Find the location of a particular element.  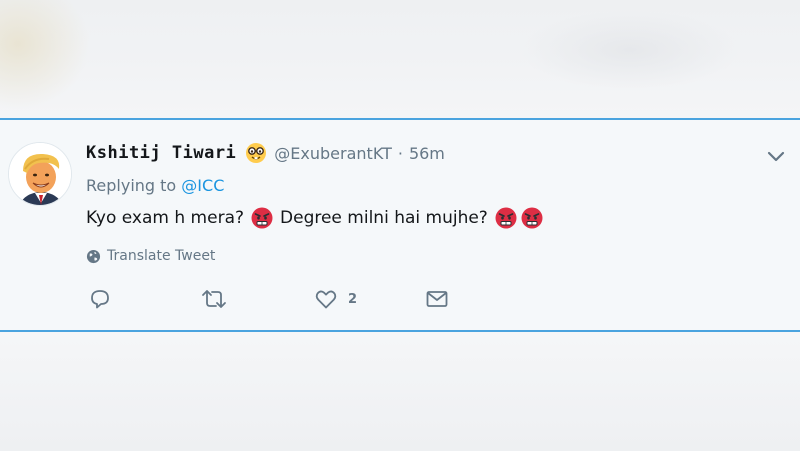

avatar is located at coordinates (40, 174).